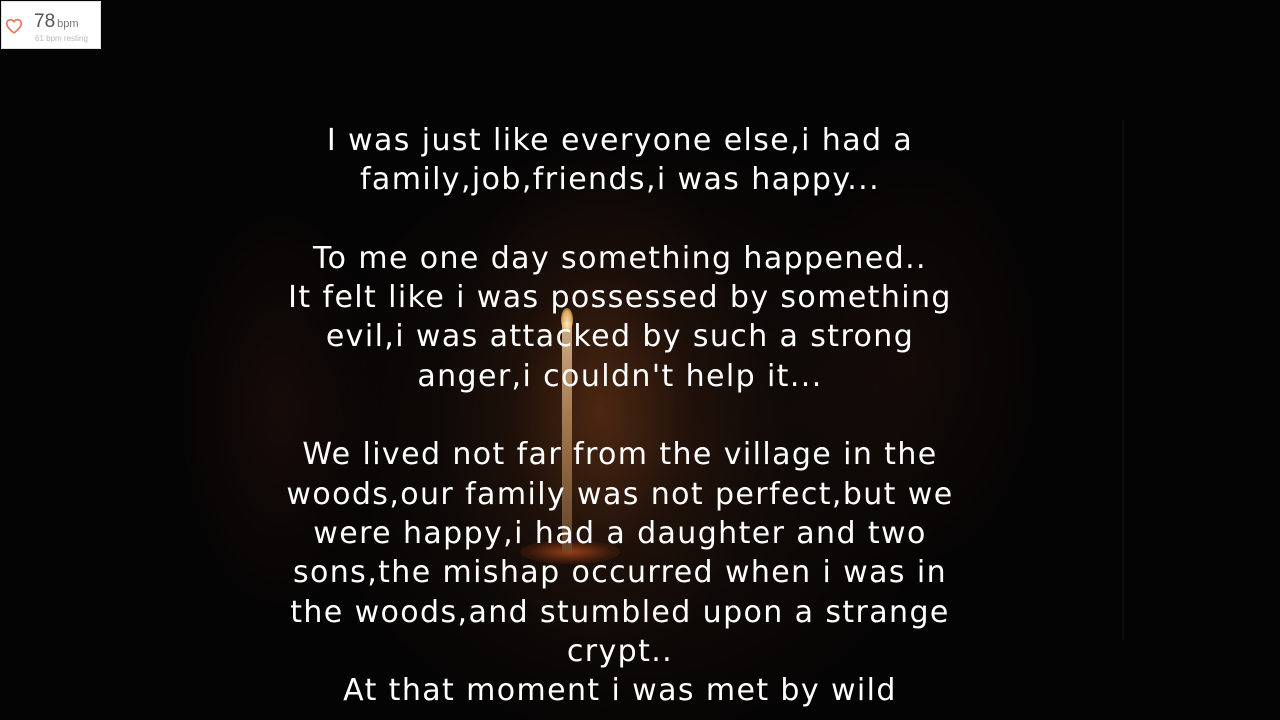 This screenshot has height=720, width=1280. What do you see at coordinates (620, 258) in the screenshot?
I see `story-line: To me one day something happened..` at bounding box center [620, 258].